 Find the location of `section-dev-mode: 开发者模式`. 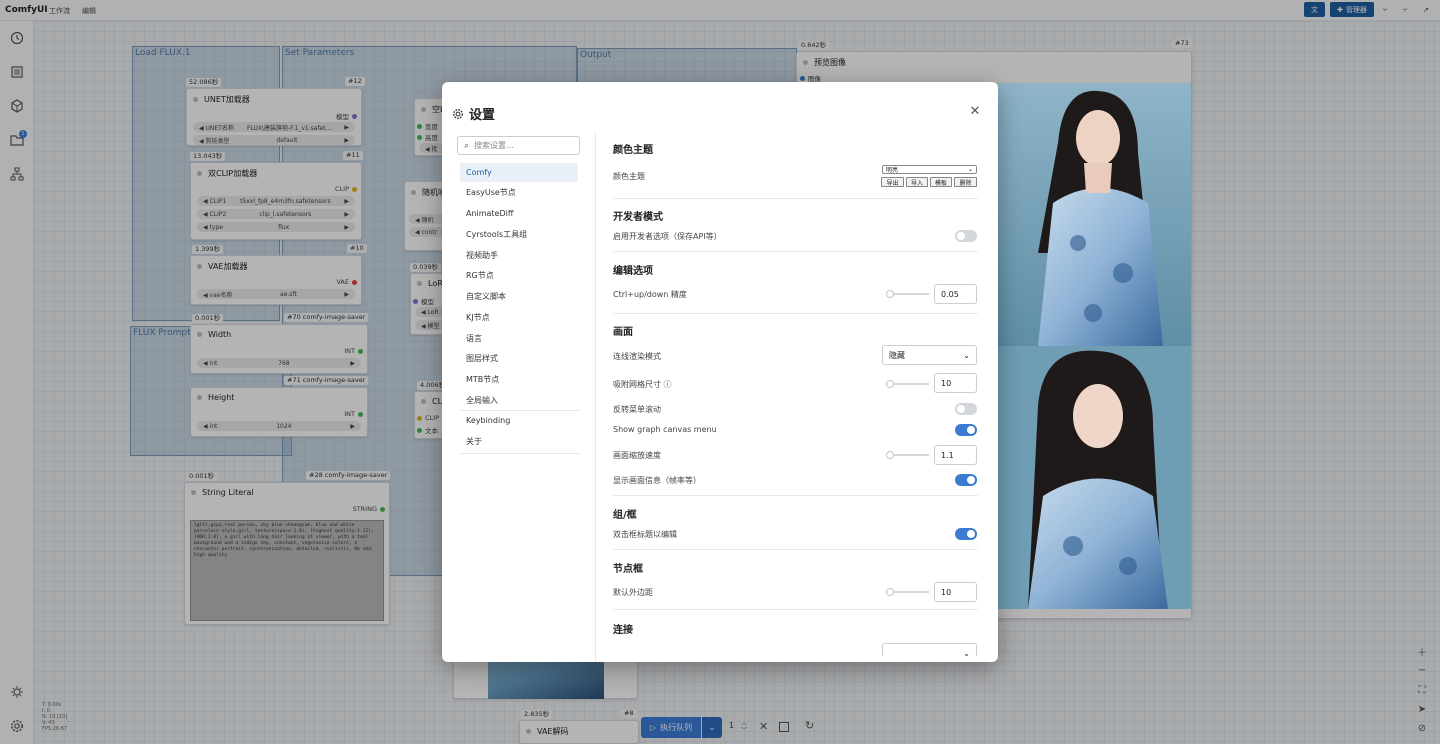

section-dev-mode: 开发者模式 is located at coordinates (638, 217).